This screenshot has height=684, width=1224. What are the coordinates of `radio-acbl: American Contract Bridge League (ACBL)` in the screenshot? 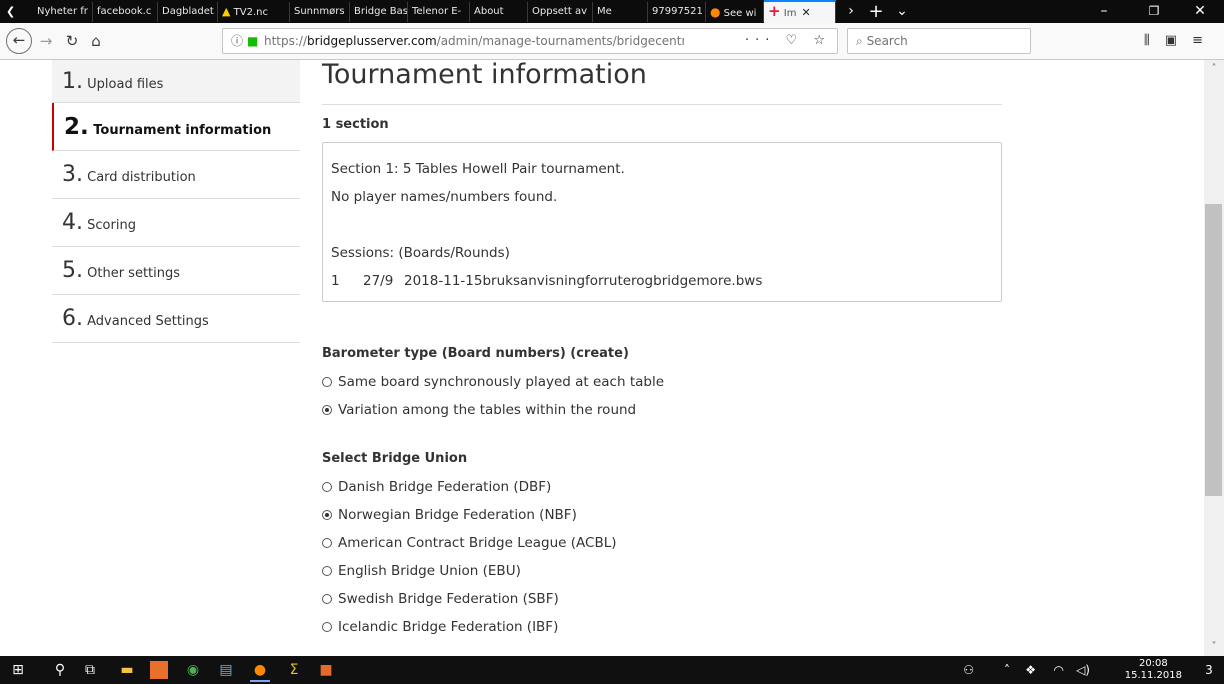 It's located at (469, 543).